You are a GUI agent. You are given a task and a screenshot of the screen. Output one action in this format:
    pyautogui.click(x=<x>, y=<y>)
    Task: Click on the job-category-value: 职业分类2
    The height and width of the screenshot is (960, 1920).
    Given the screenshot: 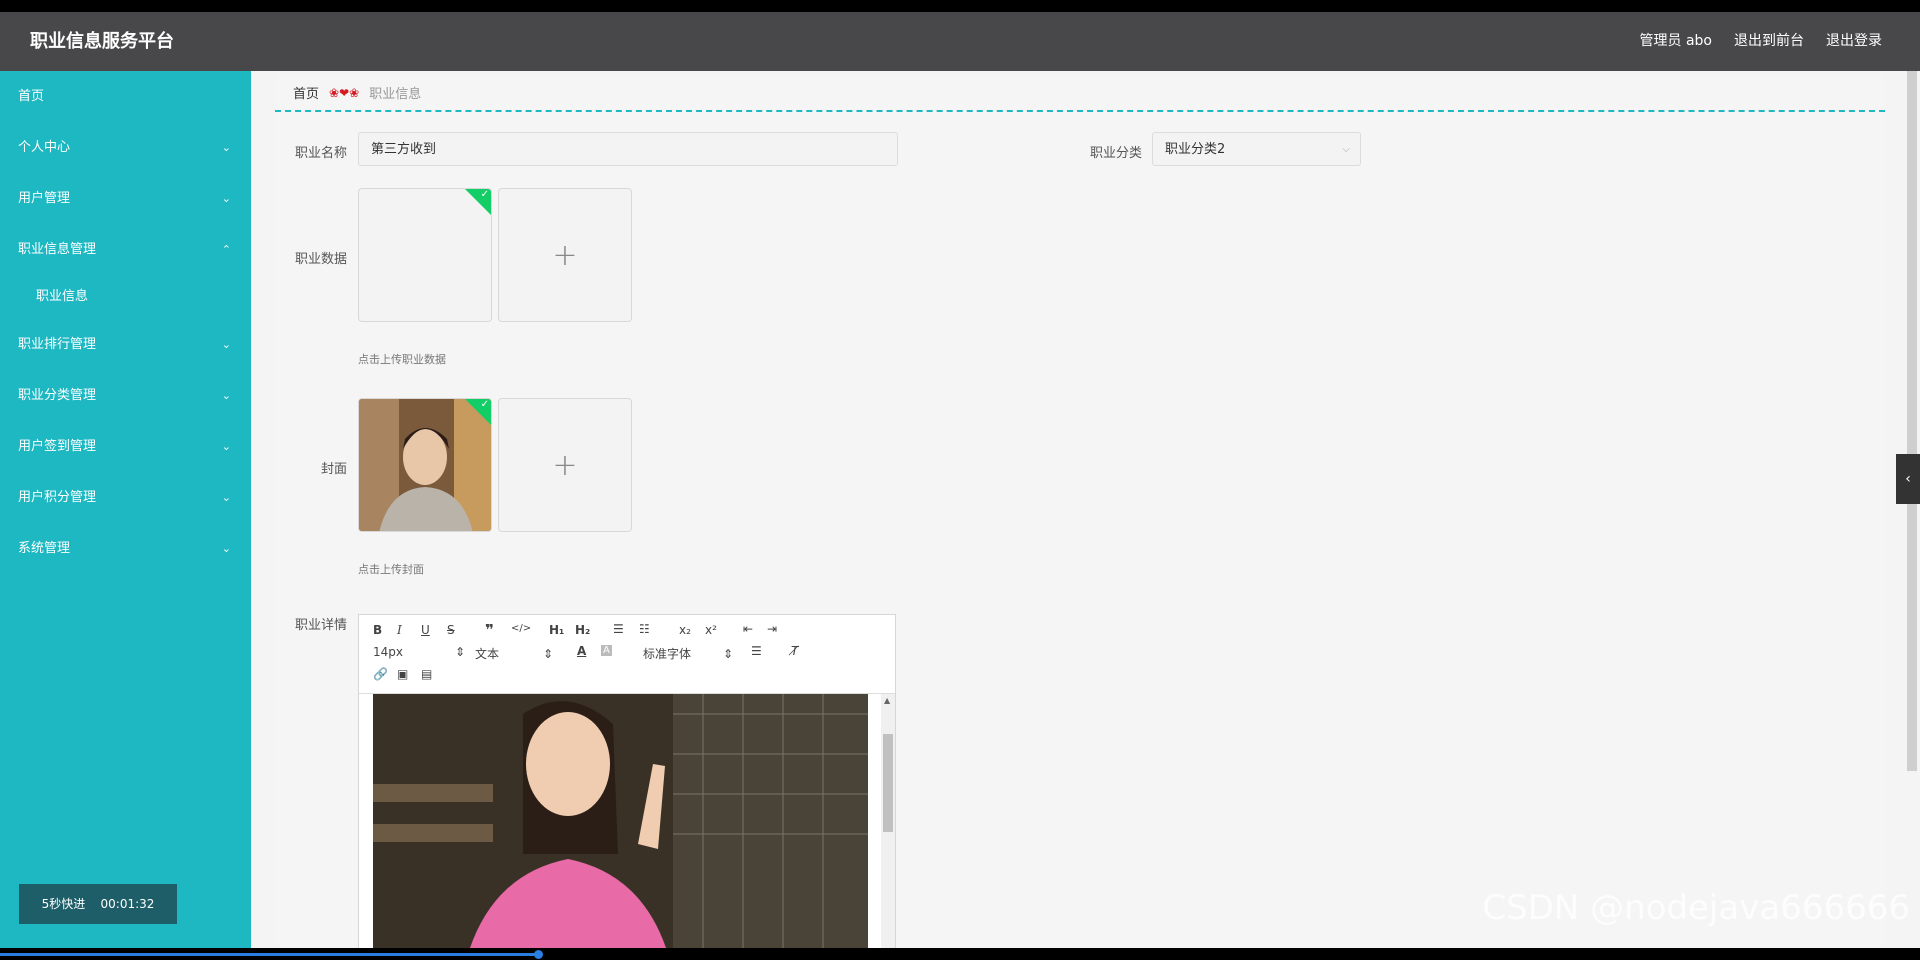 What is the action you would take?
    pyautogui.click(x=1195, y=149)
    